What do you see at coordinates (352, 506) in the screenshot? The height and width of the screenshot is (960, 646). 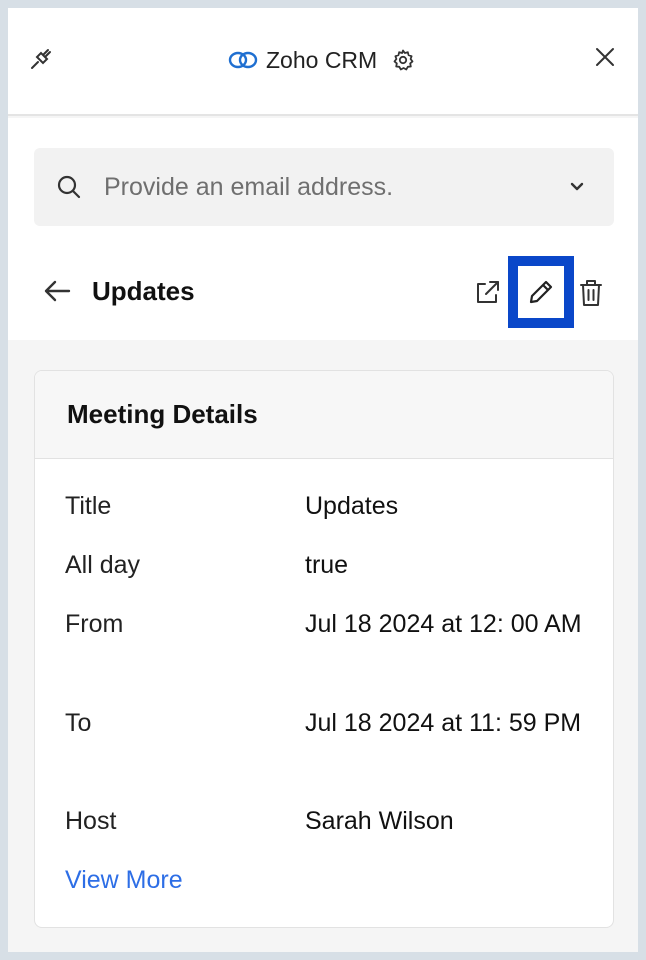 I see `detail-value: Updates` at bounding box center [352, 506].